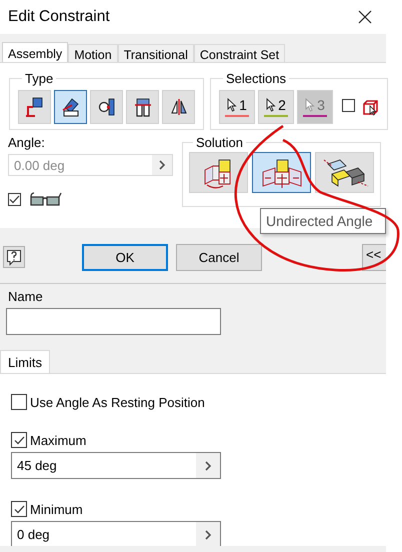  Describe the element at coordinates (39, 78) in the screenshot. I see `group-title: Type` at that location.